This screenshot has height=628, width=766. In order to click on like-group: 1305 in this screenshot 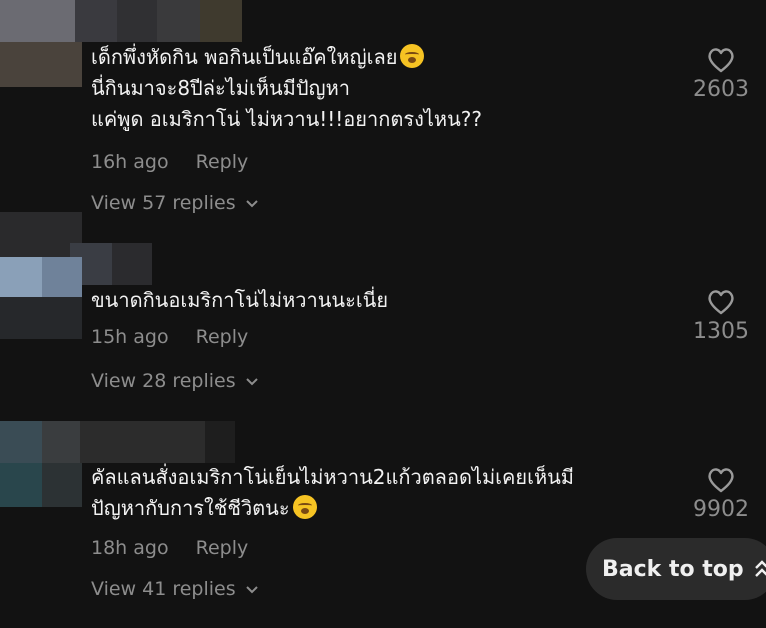, I will do `click(721, 316)`.